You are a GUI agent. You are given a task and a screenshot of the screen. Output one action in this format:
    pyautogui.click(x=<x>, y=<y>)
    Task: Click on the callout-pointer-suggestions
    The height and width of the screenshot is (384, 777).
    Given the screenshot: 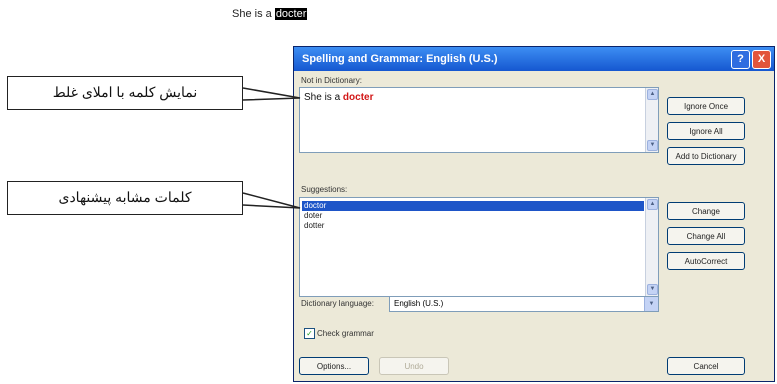 What is the action you would take?
    pyautogui.click(x=271, y=200)
    